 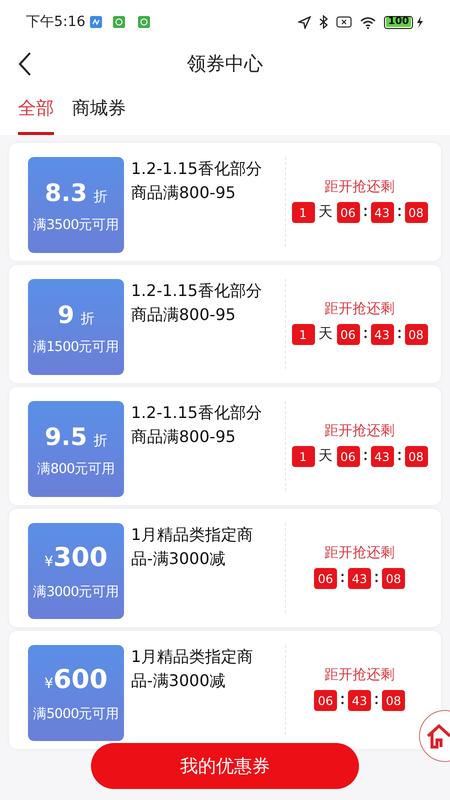 What do you see at coordinates (80, 559) in the screenshot?
I see `coupon-amount: 300` at bounding box center [80, 559].